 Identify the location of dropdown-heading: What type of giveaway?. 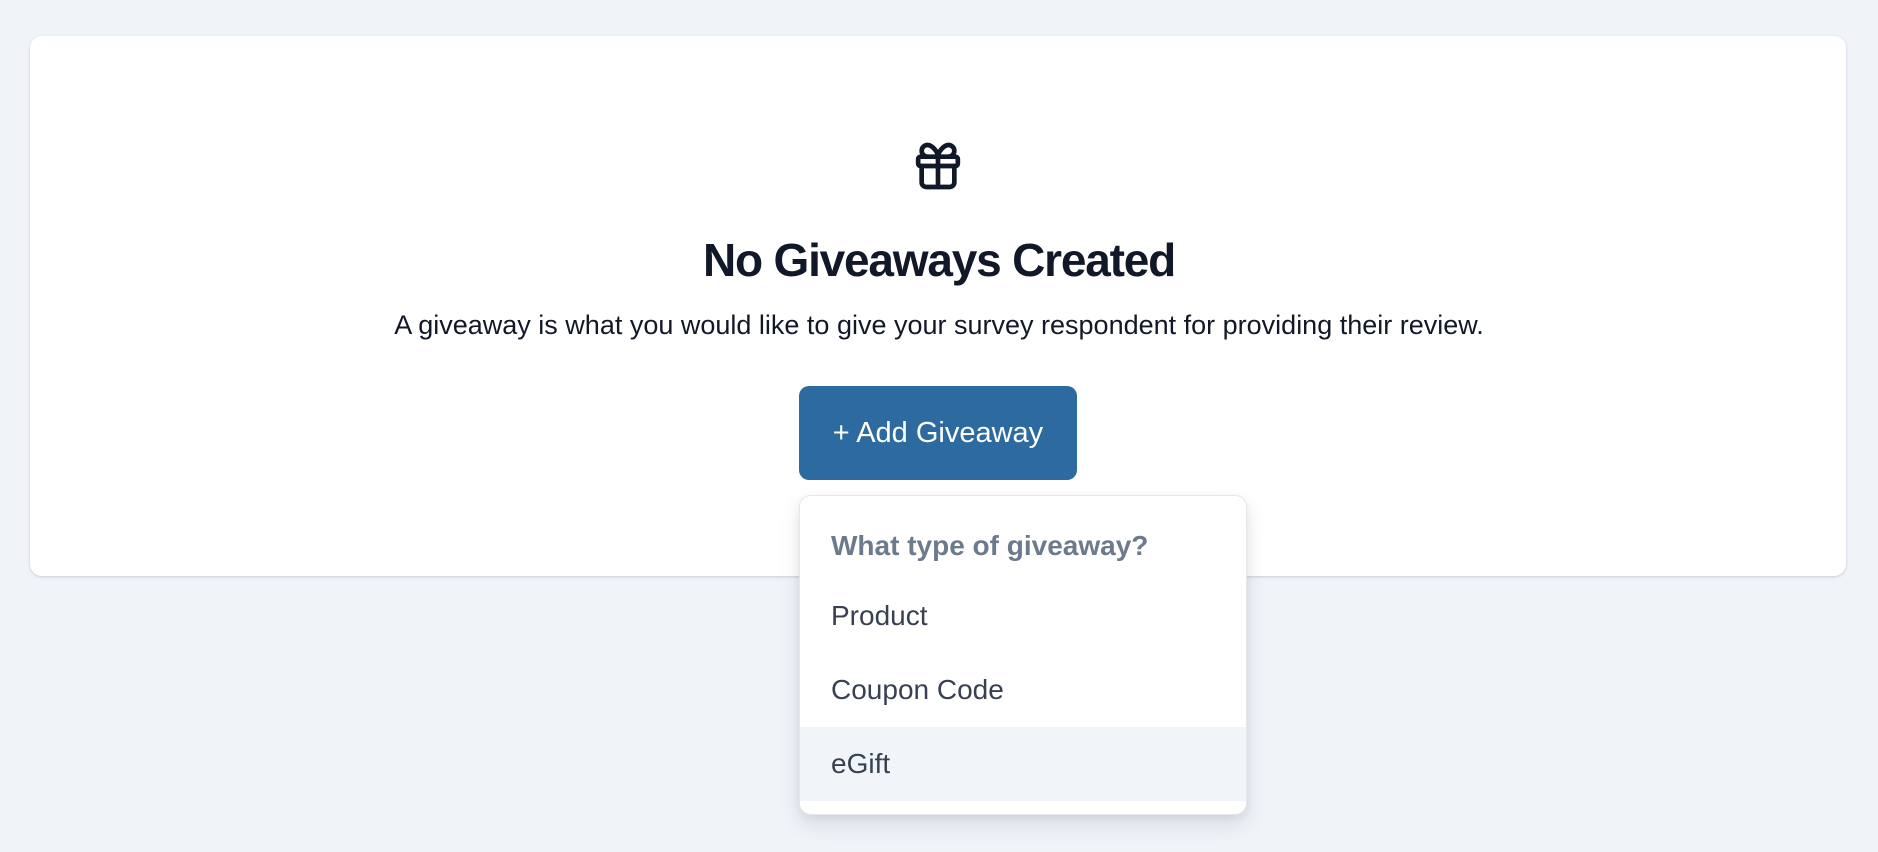
(990, 545).